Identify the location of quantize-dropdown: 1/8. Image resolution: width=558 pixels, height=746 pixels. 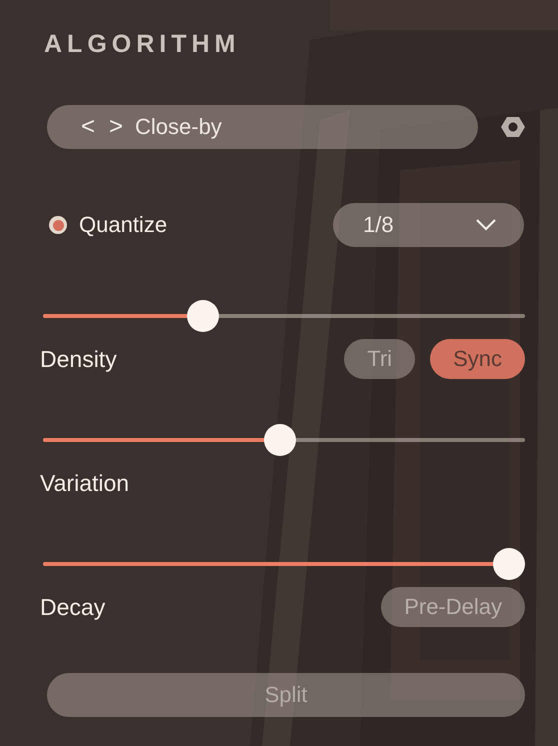
(428, 225).